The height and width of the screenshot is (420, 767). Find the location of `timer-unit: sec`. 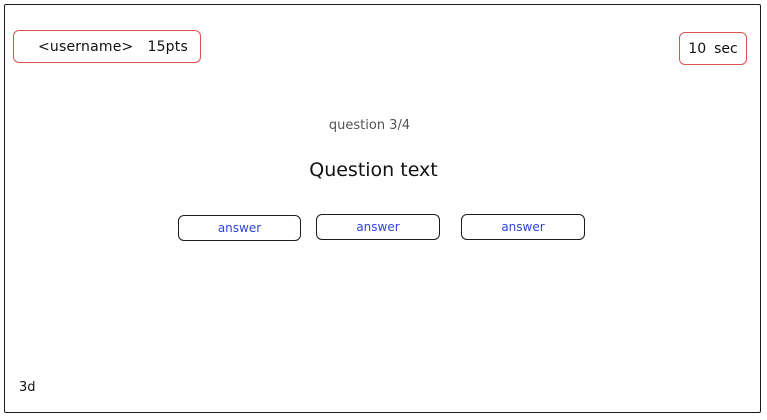

timer-unit: sec is located at coordinates (726, 48).